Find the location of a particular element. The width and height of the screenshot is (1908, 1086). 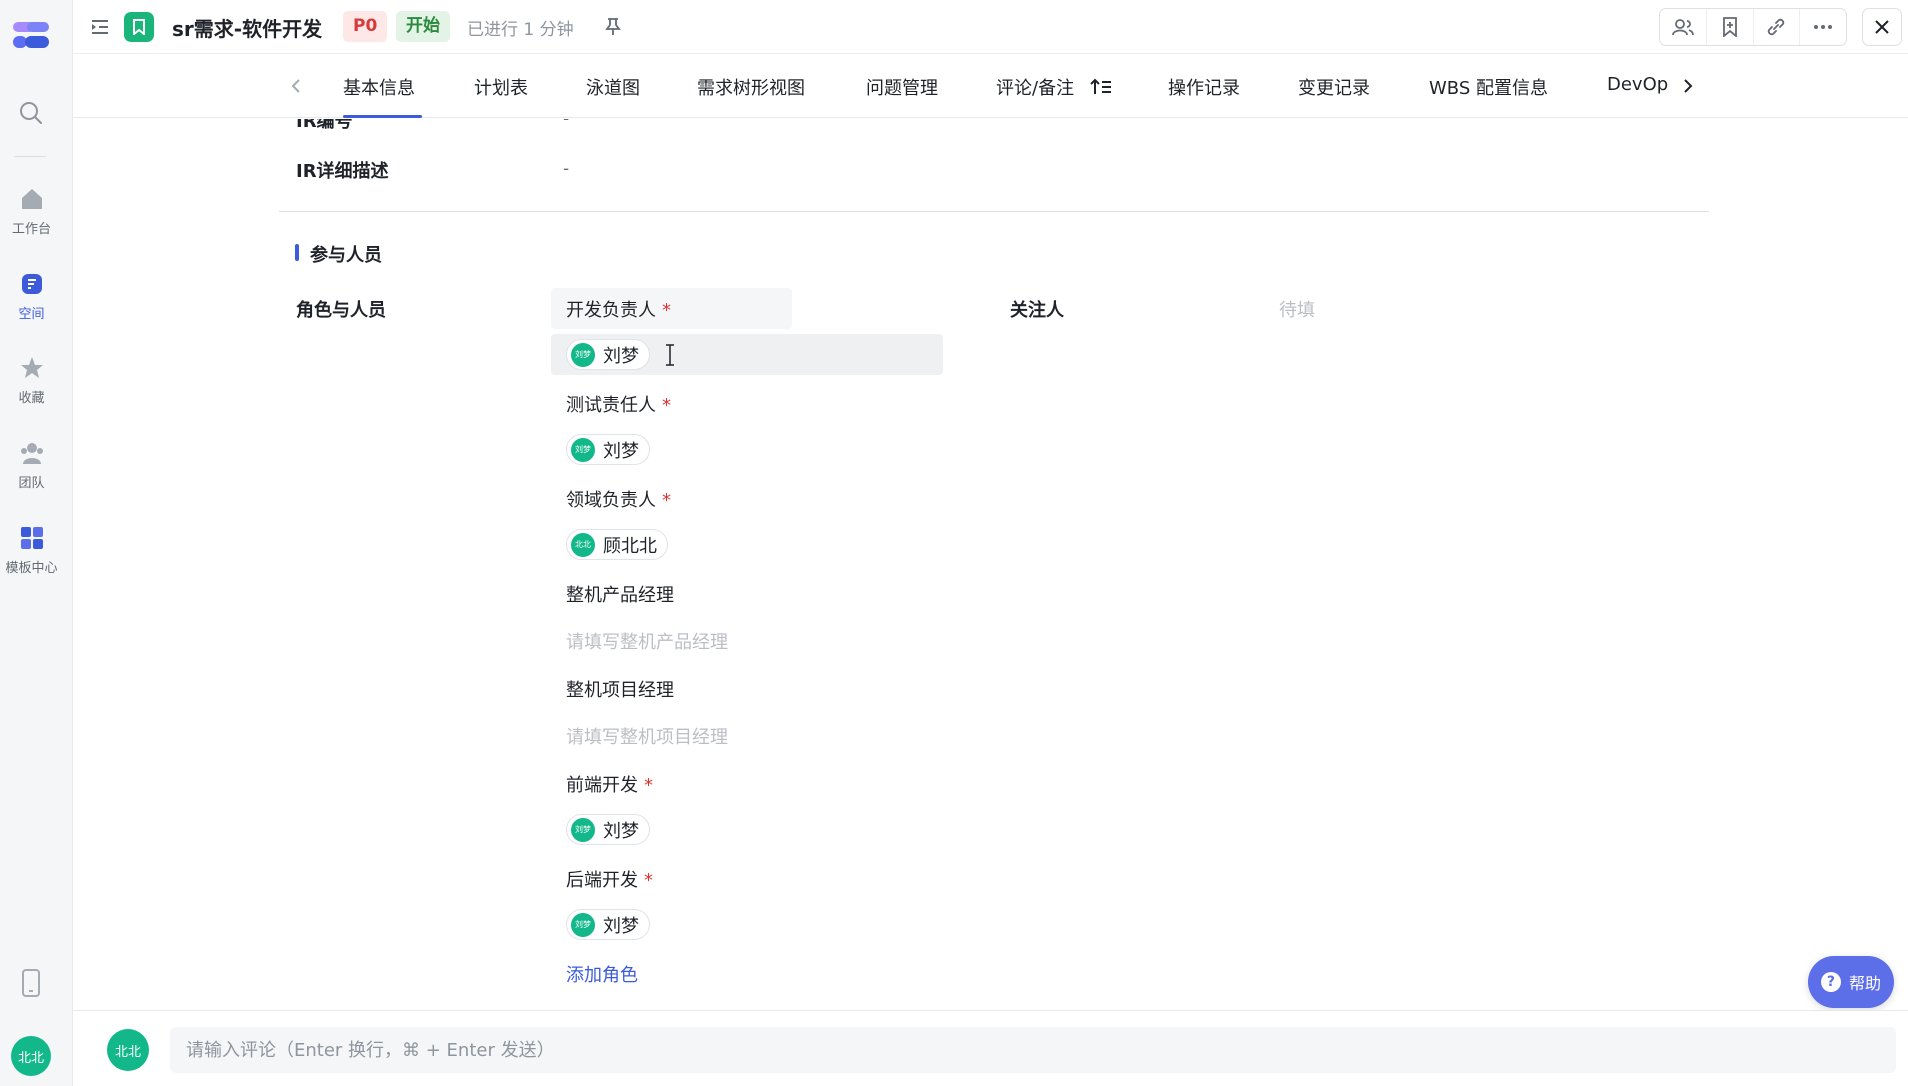

tab-comments: 评论/备注 is located at coordinates (1054, 87).